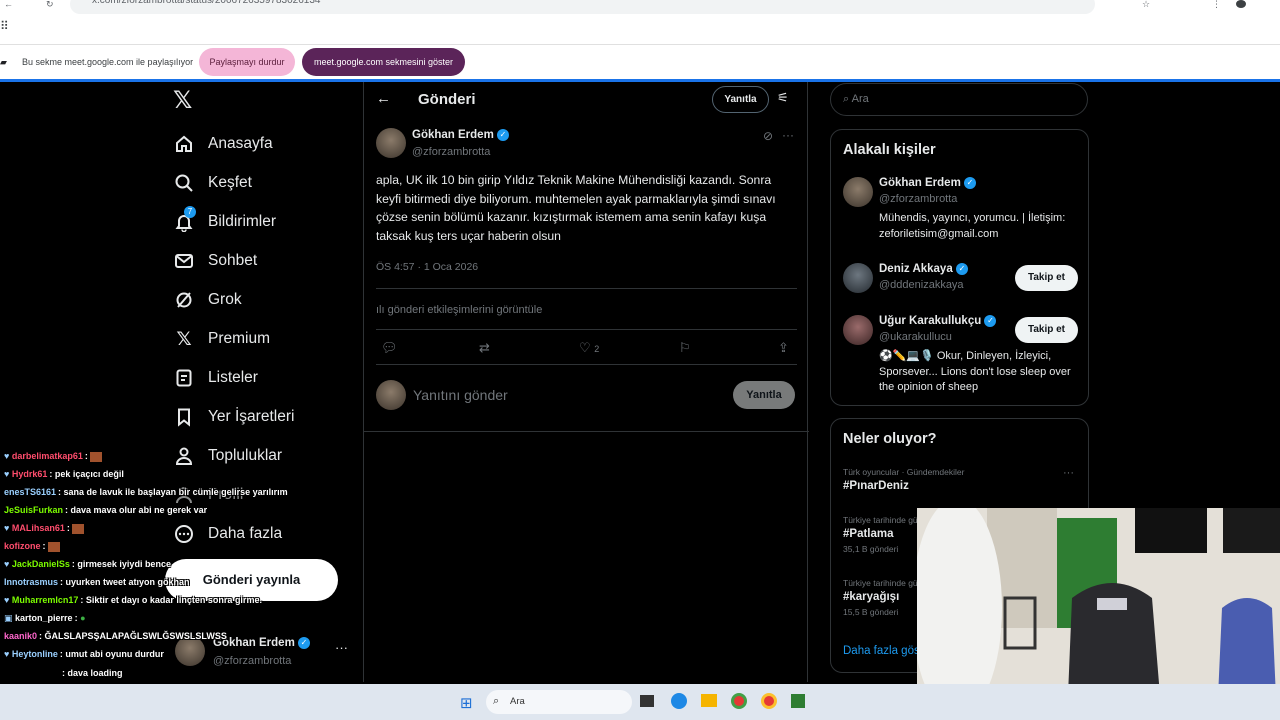 The width and height of the screenshot is (1280, 720). Describe the element at coordinates (585, 347) in the screenshot. I see `heart-icon: ♡` at that location.